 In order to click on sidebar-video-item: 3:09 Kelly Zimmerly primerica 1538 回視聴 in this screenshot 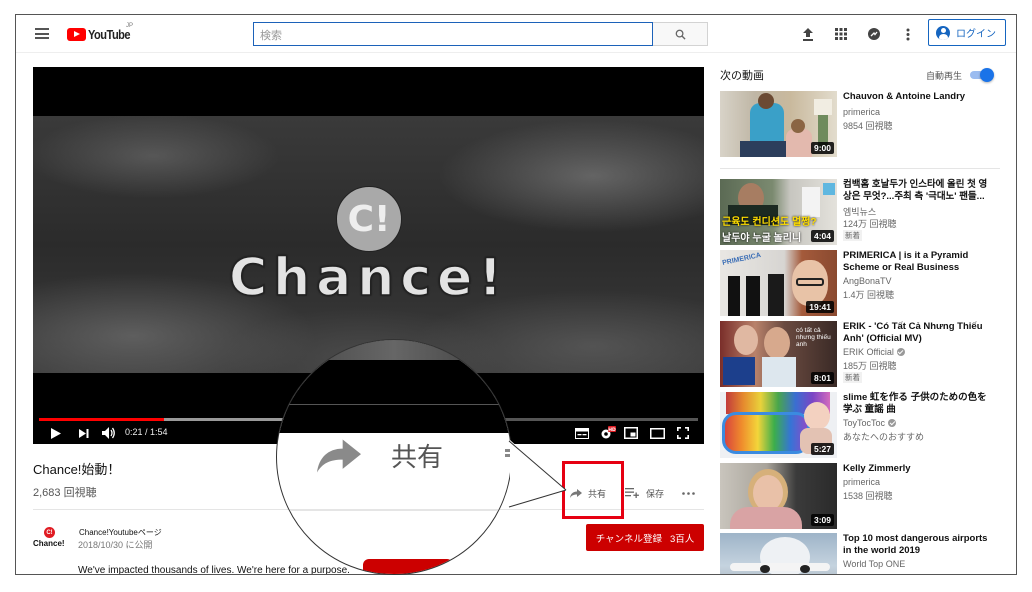, I will do `click(860, 496)`.